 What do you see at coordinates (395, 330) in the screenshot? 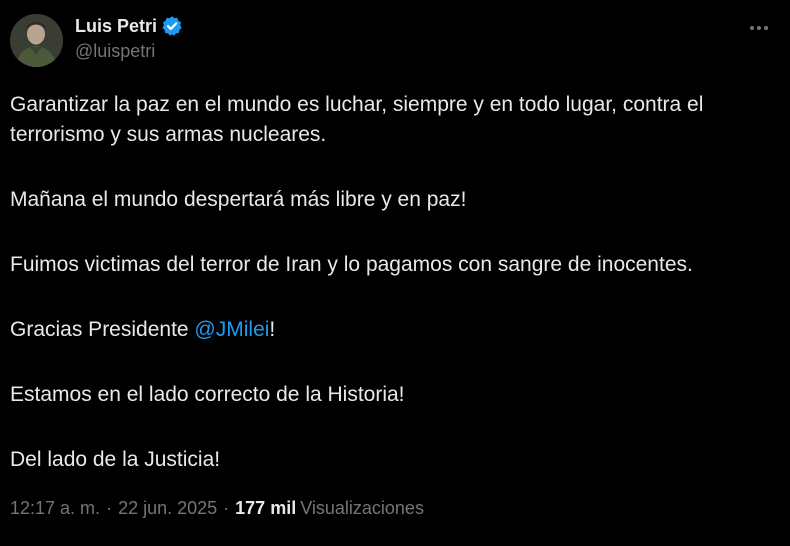
I see `tweet-paragraph-thanks: Gracias Presidente @JMilei!` at bounding box center [395, 330].